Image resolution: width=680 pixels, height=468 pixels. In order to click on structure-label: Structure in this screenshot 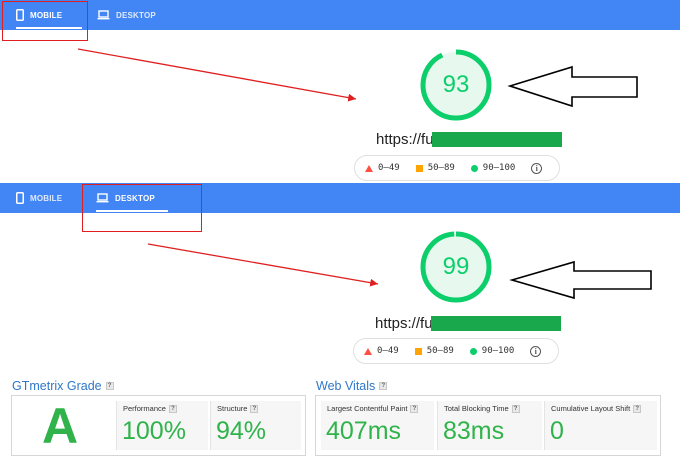, I will do `click(232, 408)`.